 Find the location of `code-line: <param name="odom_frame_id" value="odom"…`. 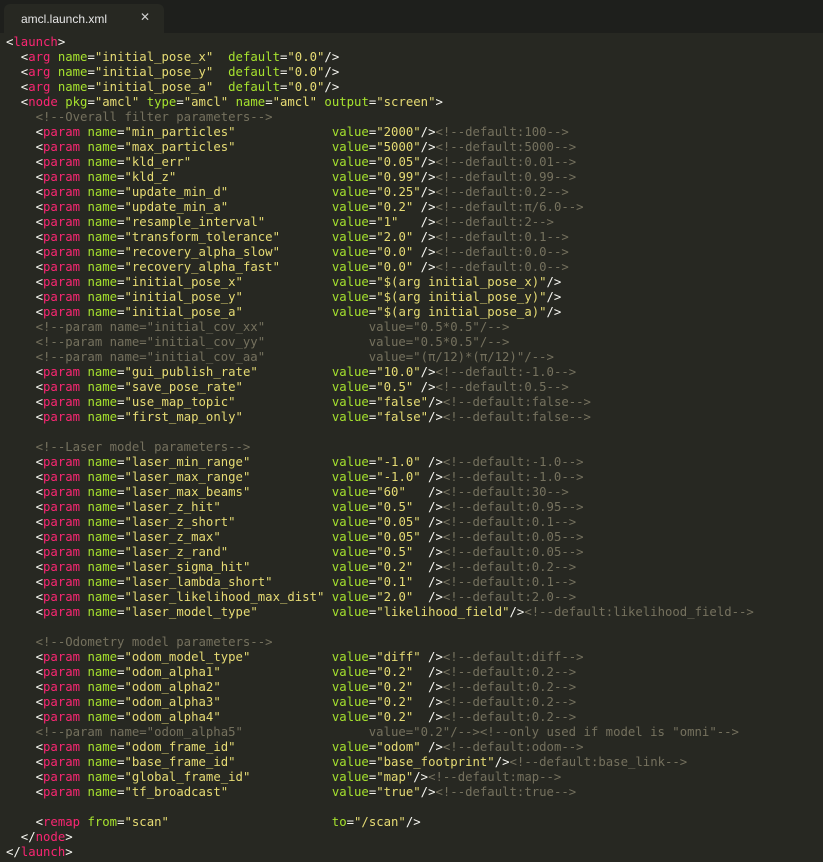

code-line: <param name="odom_frame_id" value="odom"… is located at coordinates (414, 747).